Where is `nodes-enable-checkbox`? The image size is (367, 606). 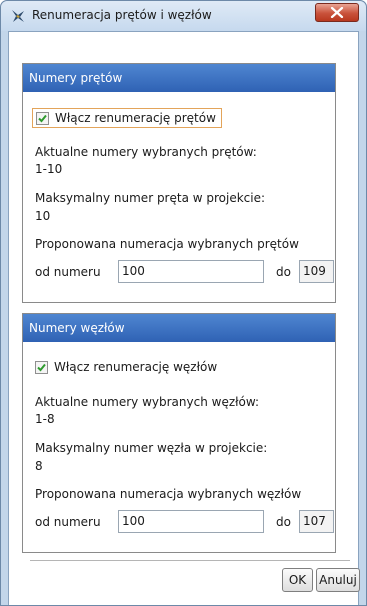 nodes-enable-checkbox is located at coordinates (41, 367).